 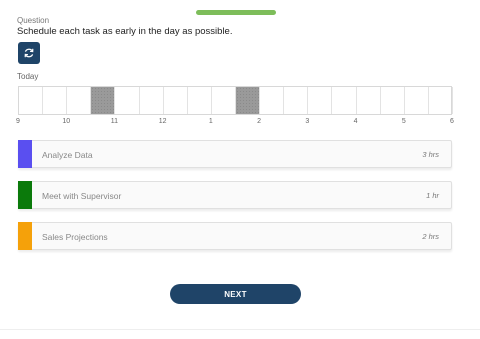 I want to click on hour-label: 10, so click(x=66, y=121).